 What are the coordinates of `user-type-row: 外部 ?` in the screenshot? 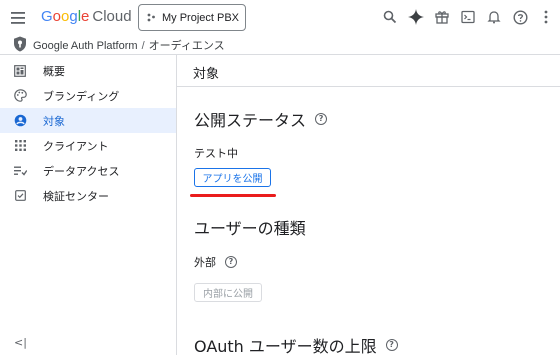 It's located at (215, 262).